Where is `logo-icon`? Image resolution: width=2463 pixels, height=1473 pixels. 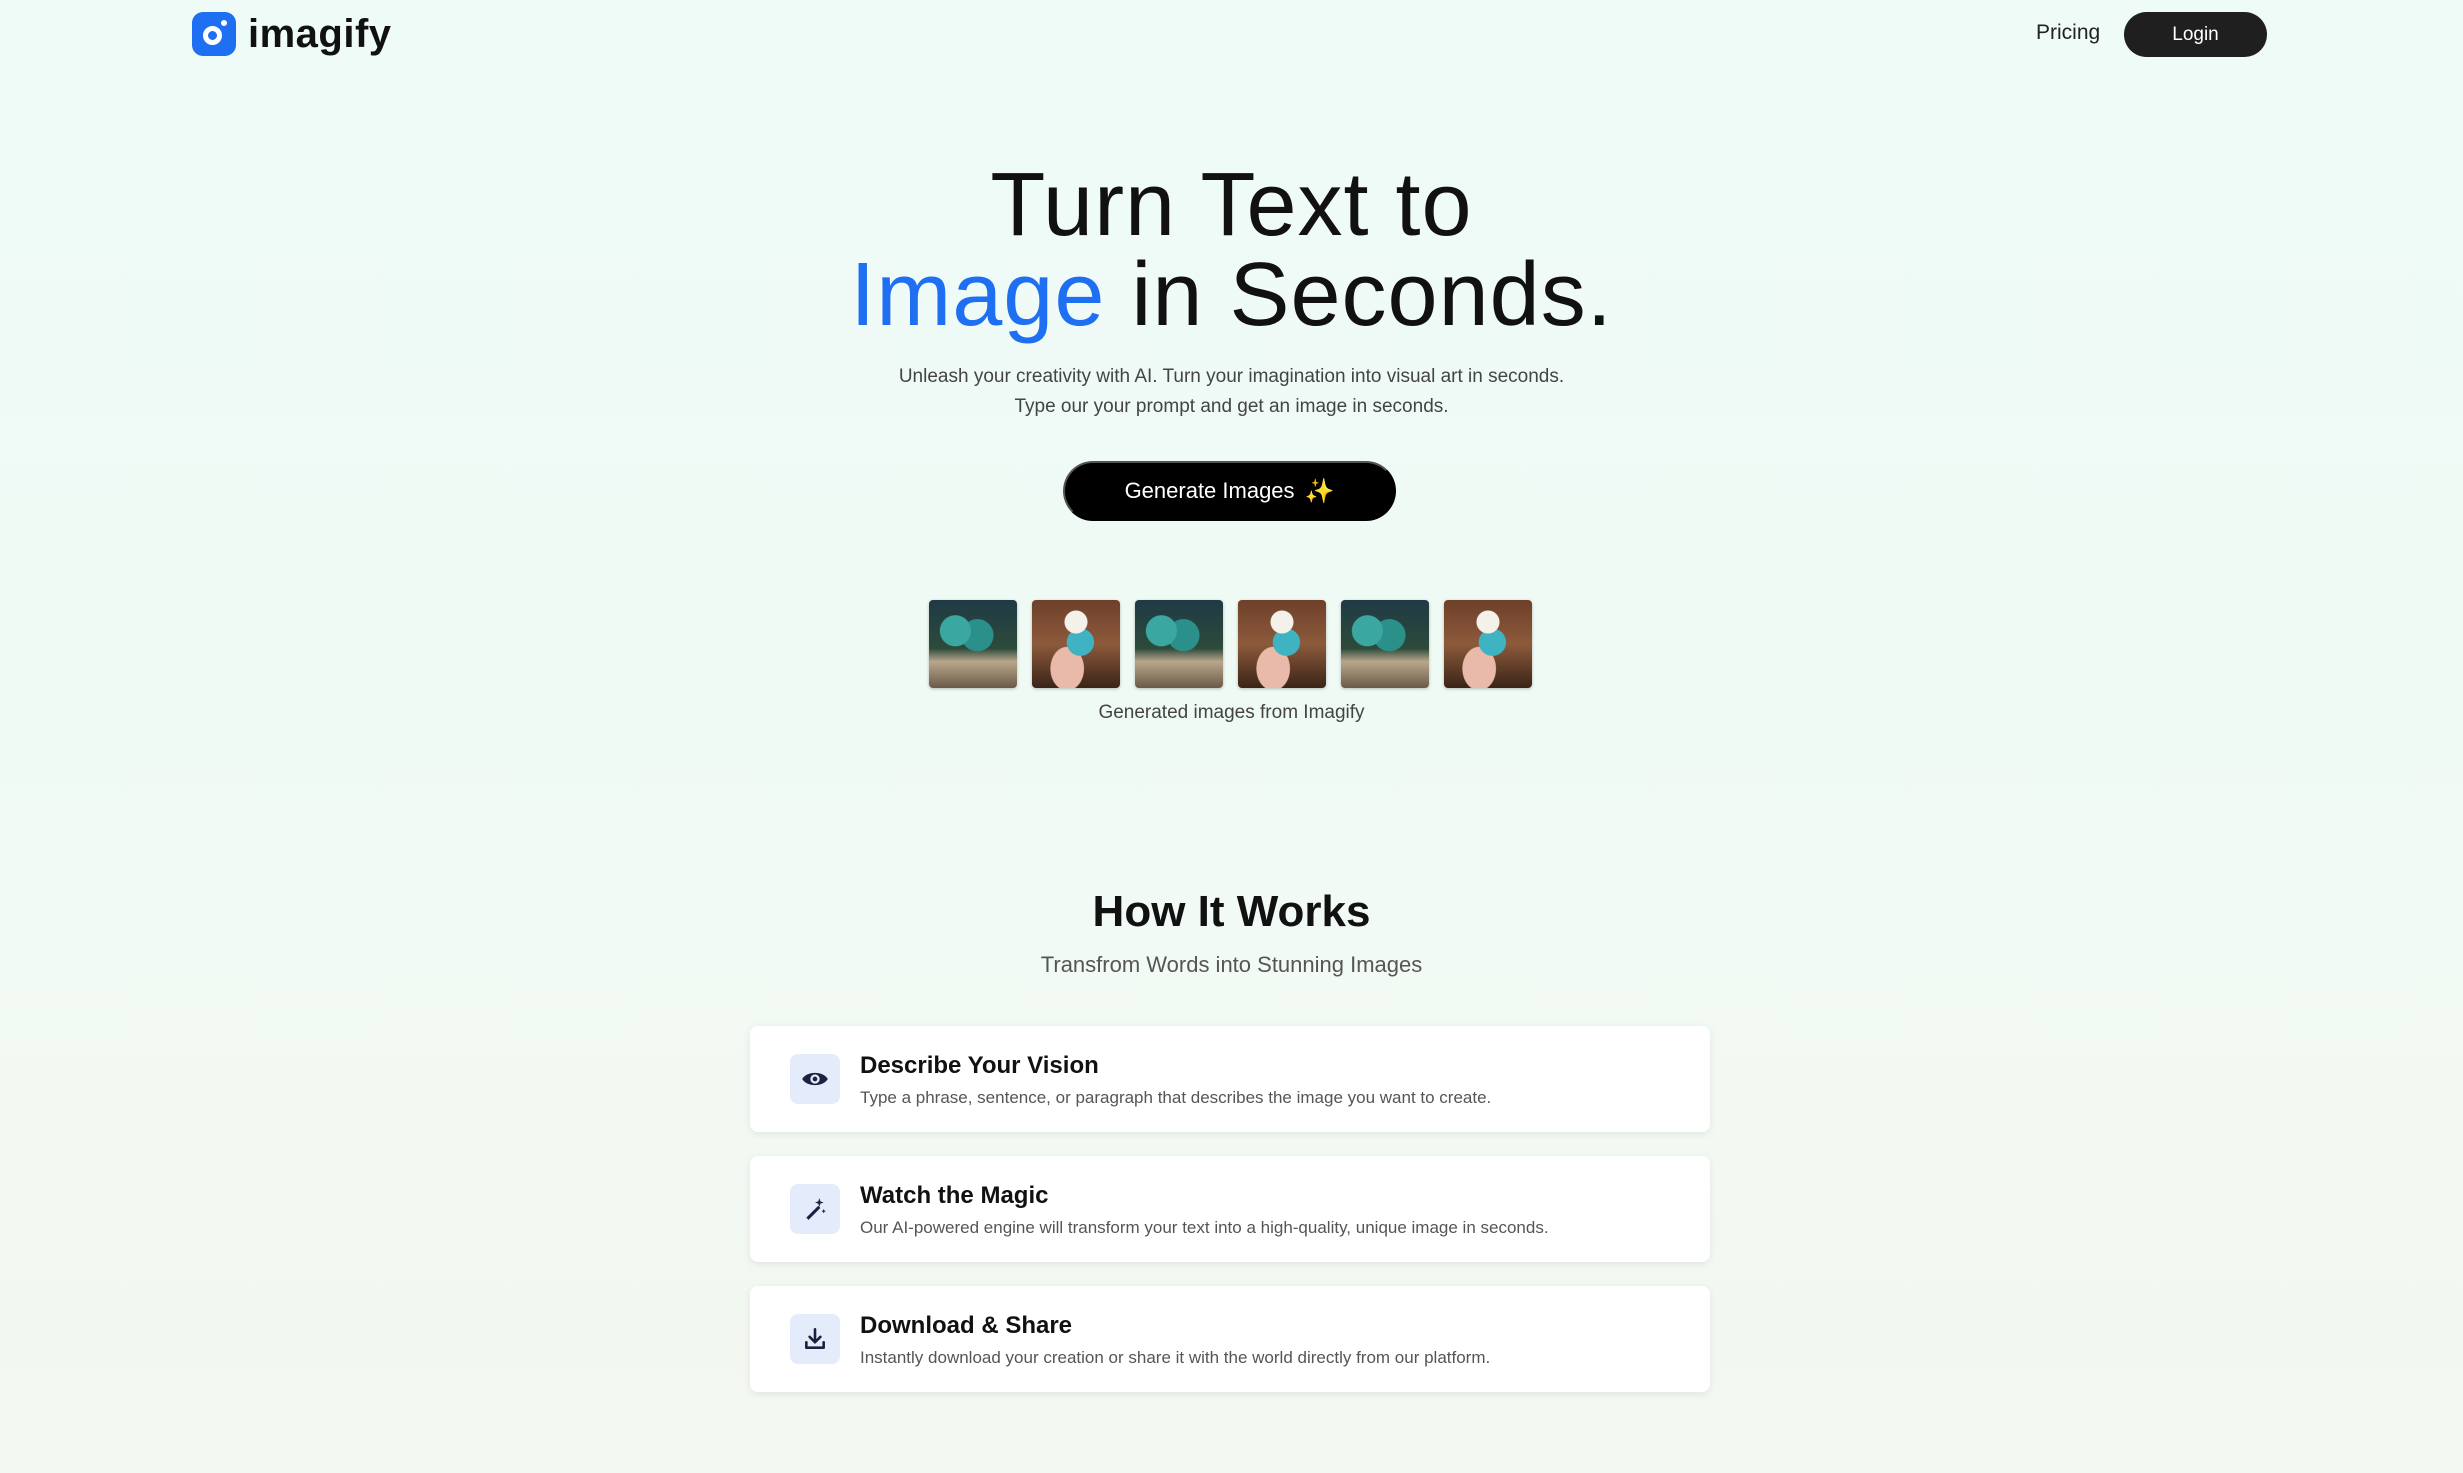 logo-icon is located at coordinates (214, 34).